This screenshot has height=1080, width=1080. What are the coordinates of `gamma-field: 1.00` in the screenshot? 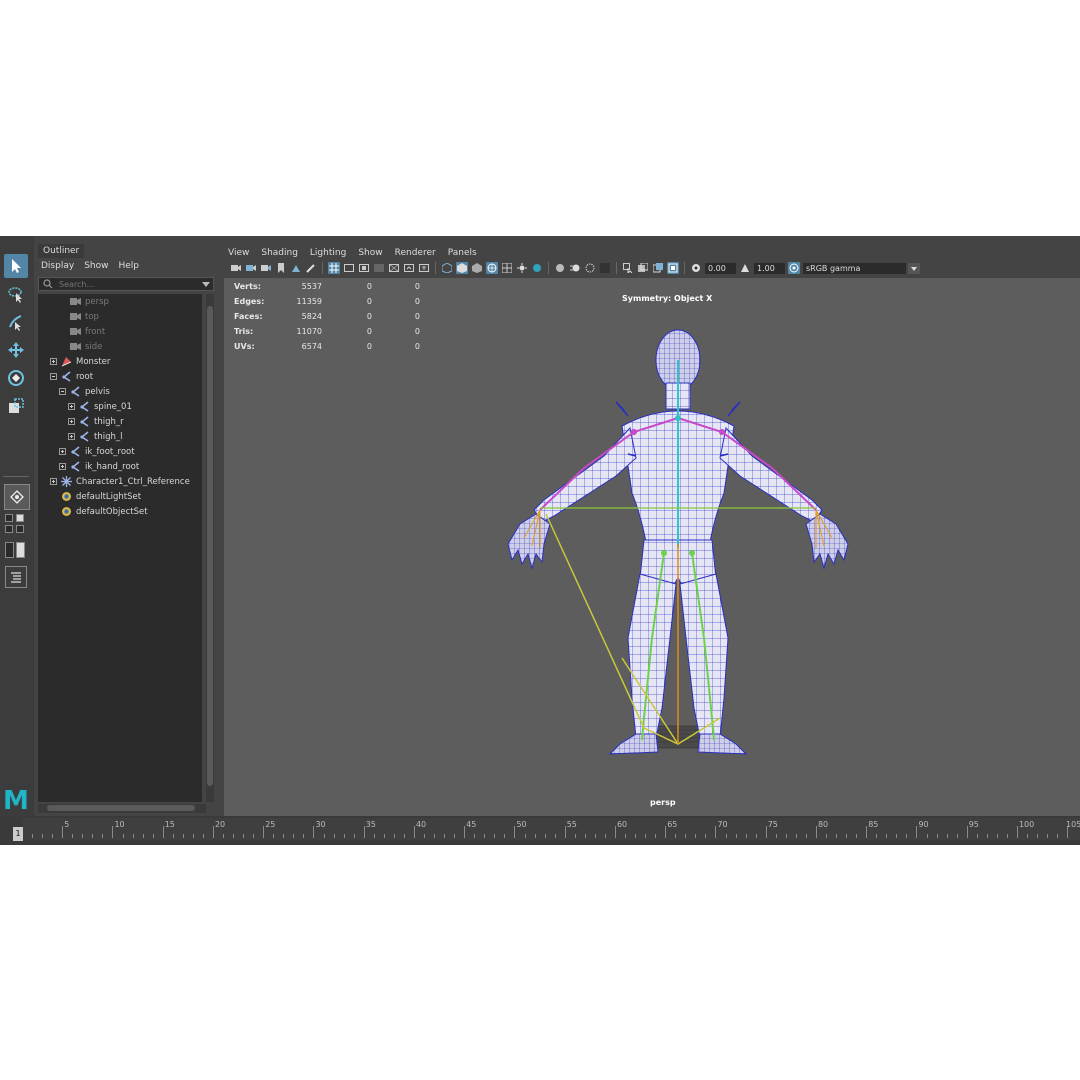 It's located at (769, 268).